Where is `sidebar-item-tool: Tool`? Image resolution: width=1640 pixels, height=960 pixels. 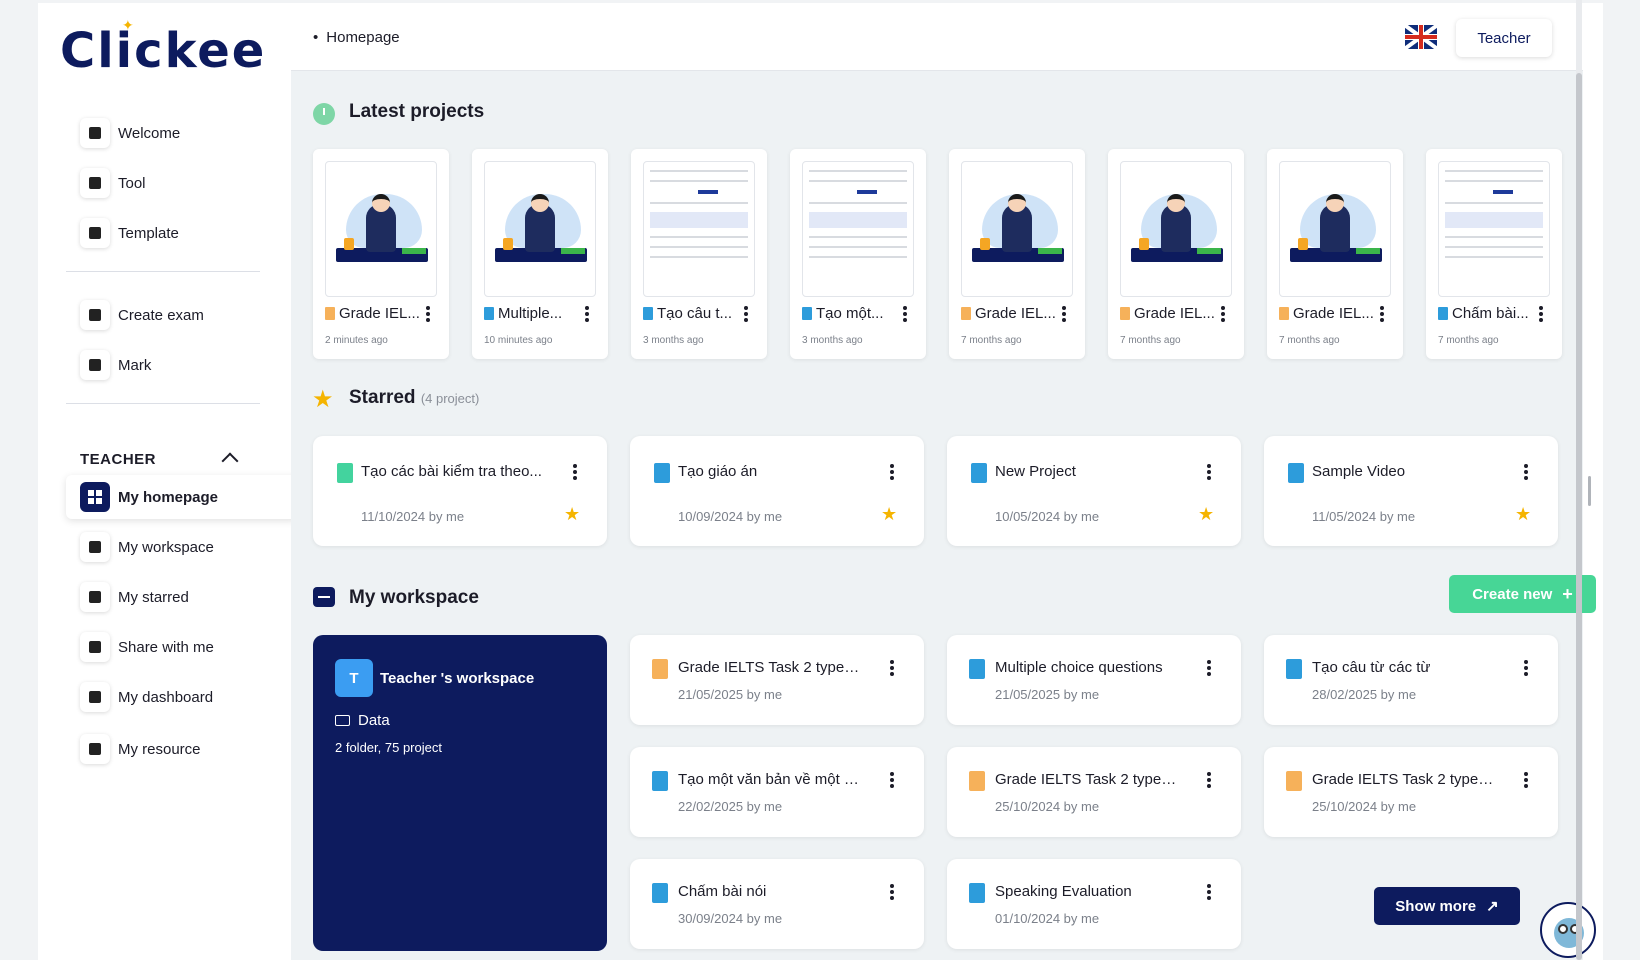 sidebar-item-tool: Tool is located at coordinates (182, 183).